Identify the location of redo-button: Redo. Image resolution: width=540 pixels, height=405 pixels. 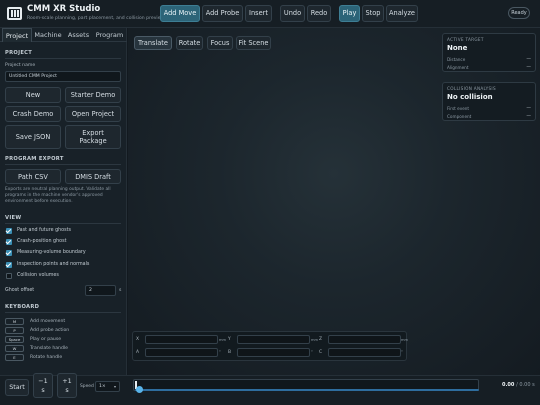
(319, 13).